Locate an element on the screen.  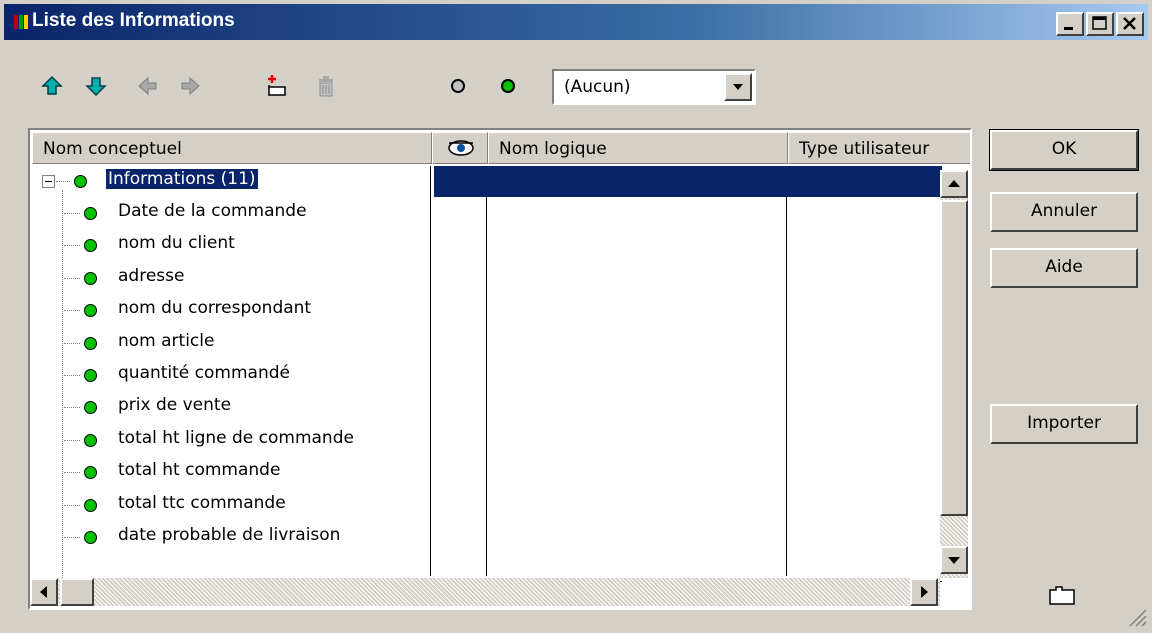
tree-item-row: nom du correspondant is located at coordinates (487, 311).